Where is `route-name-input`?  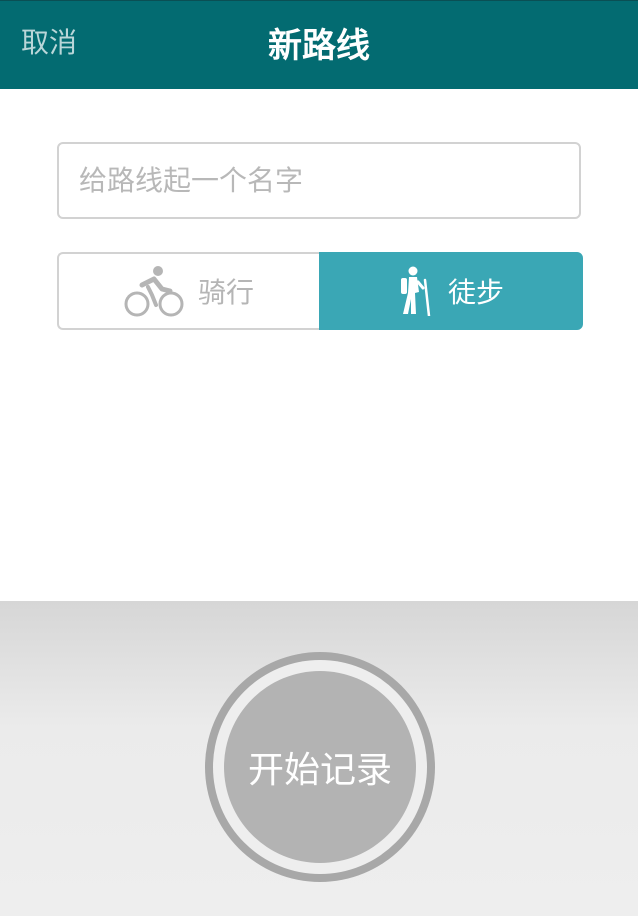
route-name-input is located at coordinates (319, 180).